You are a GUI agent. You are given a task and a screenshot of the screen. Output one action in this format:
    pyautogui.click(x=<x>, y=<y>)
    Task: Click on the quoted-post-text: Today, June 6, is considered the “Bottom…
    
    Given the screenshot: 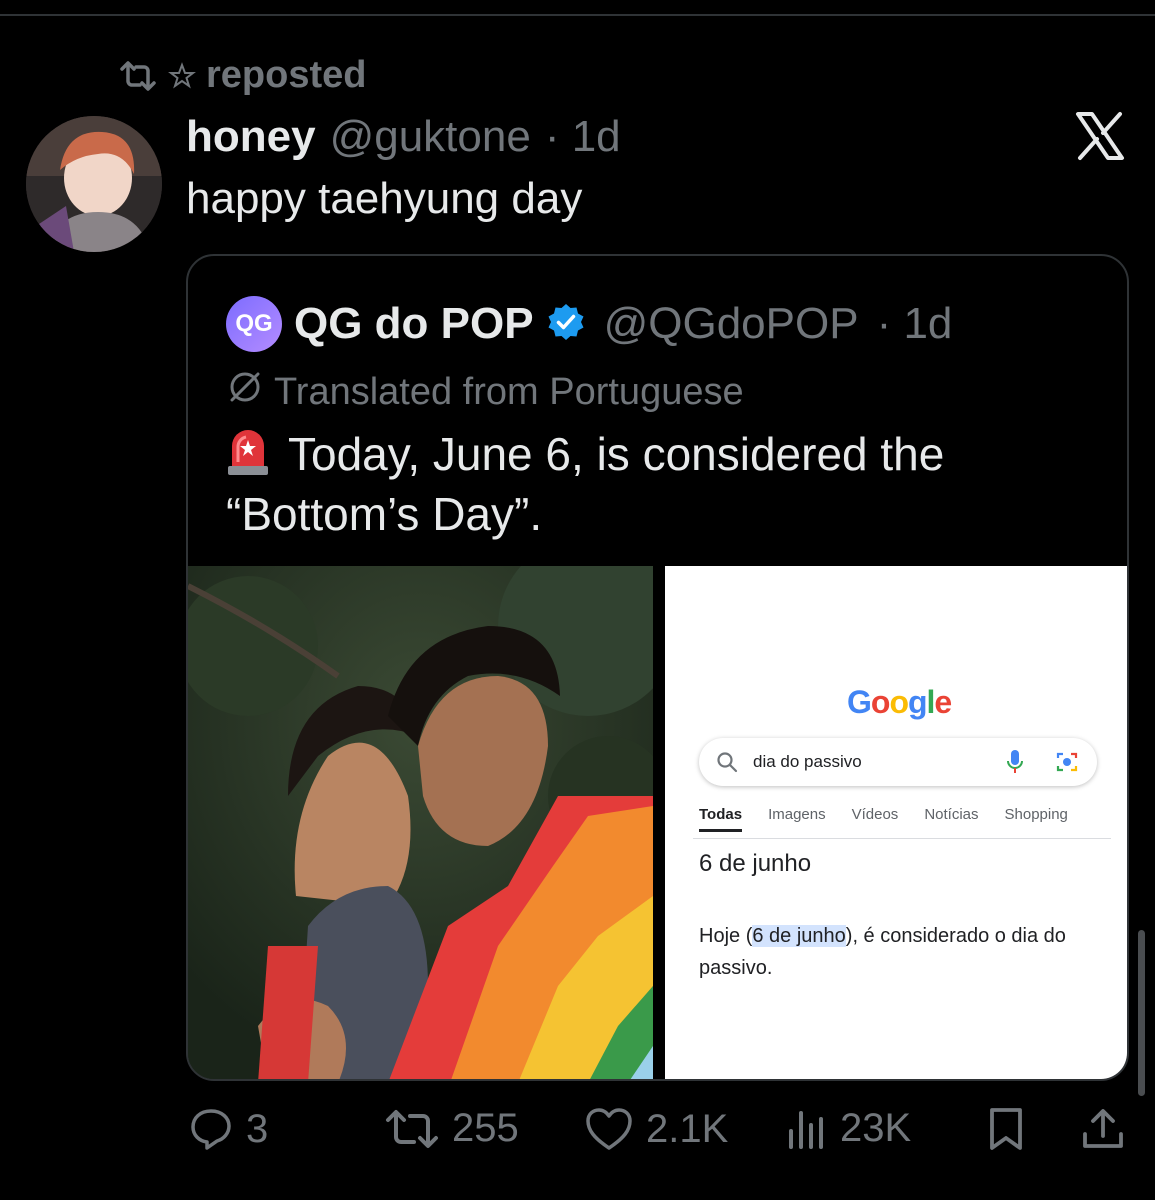 What is the action you would take?
    pyautogui.click(x=666, y=484)
    